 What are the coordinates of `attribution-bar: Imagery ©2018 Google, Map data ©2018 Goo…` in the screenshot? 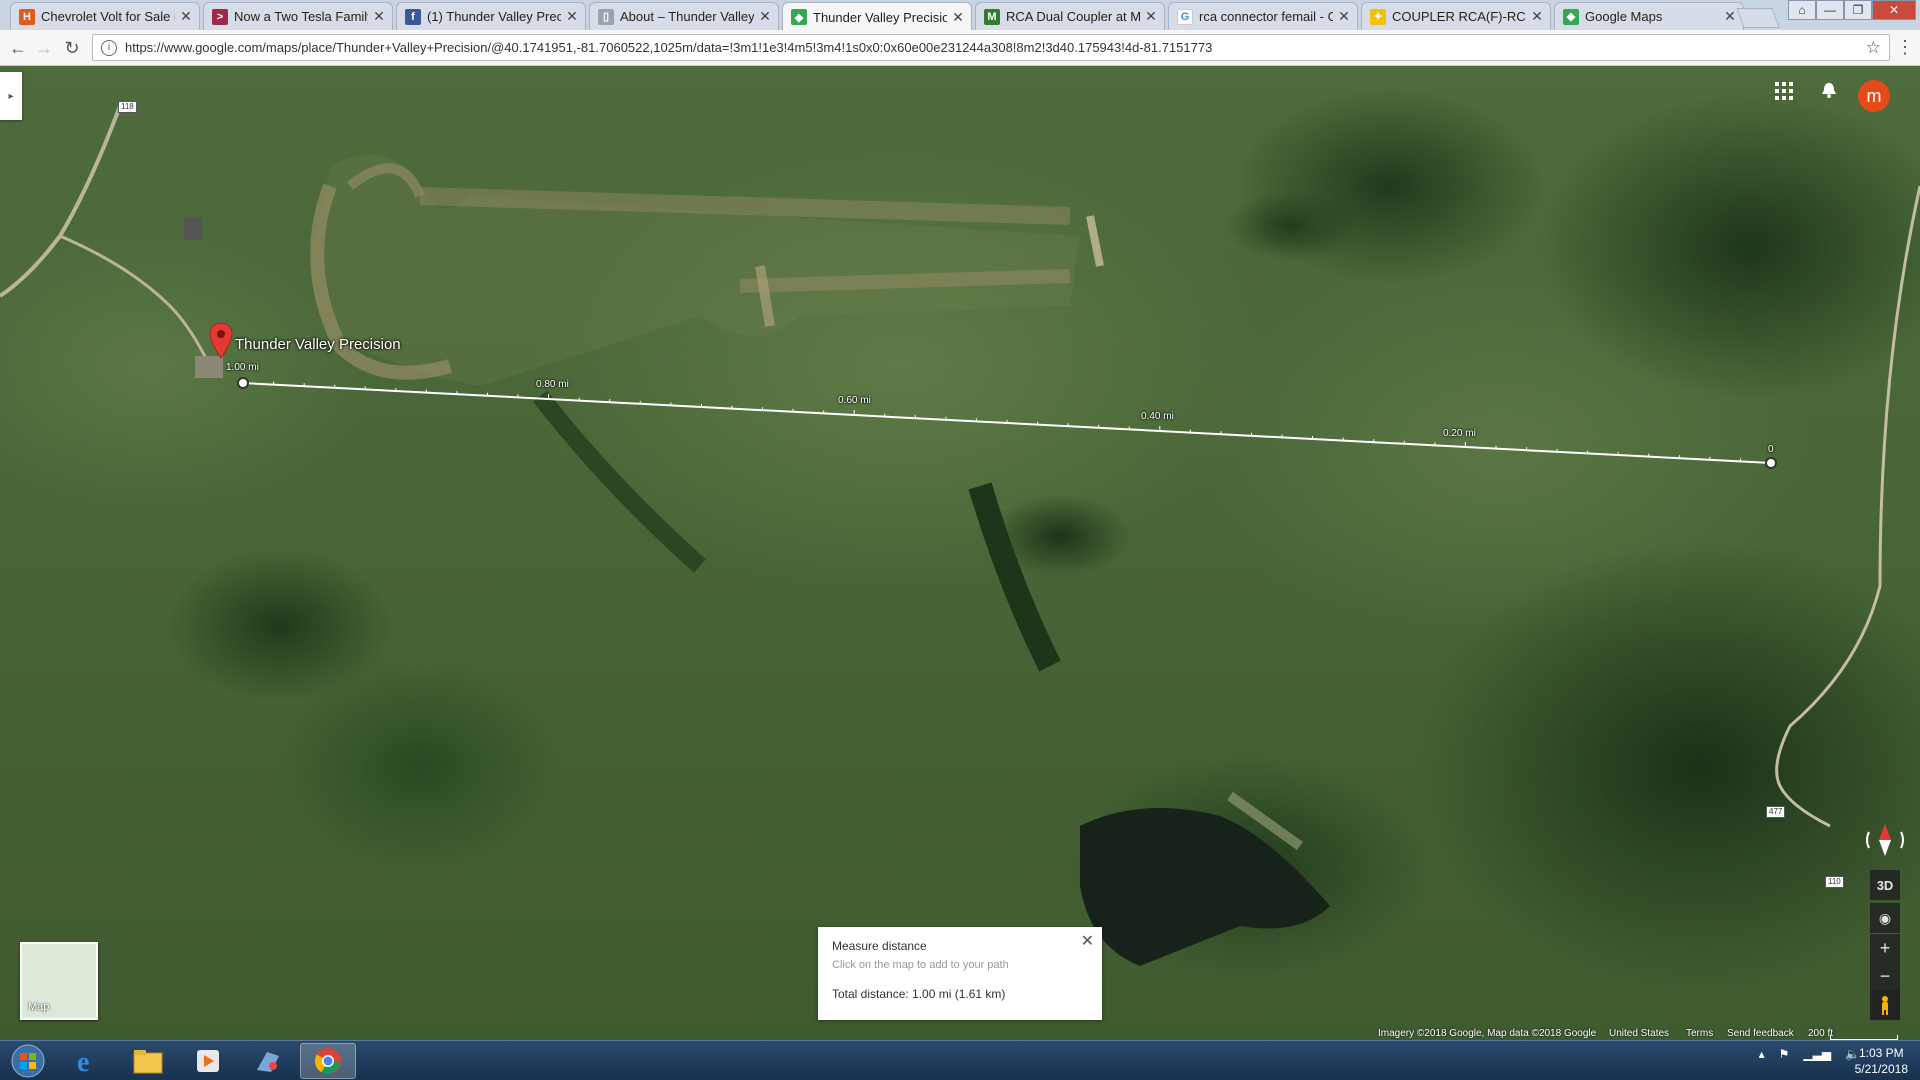 It's located at (960, 1033).